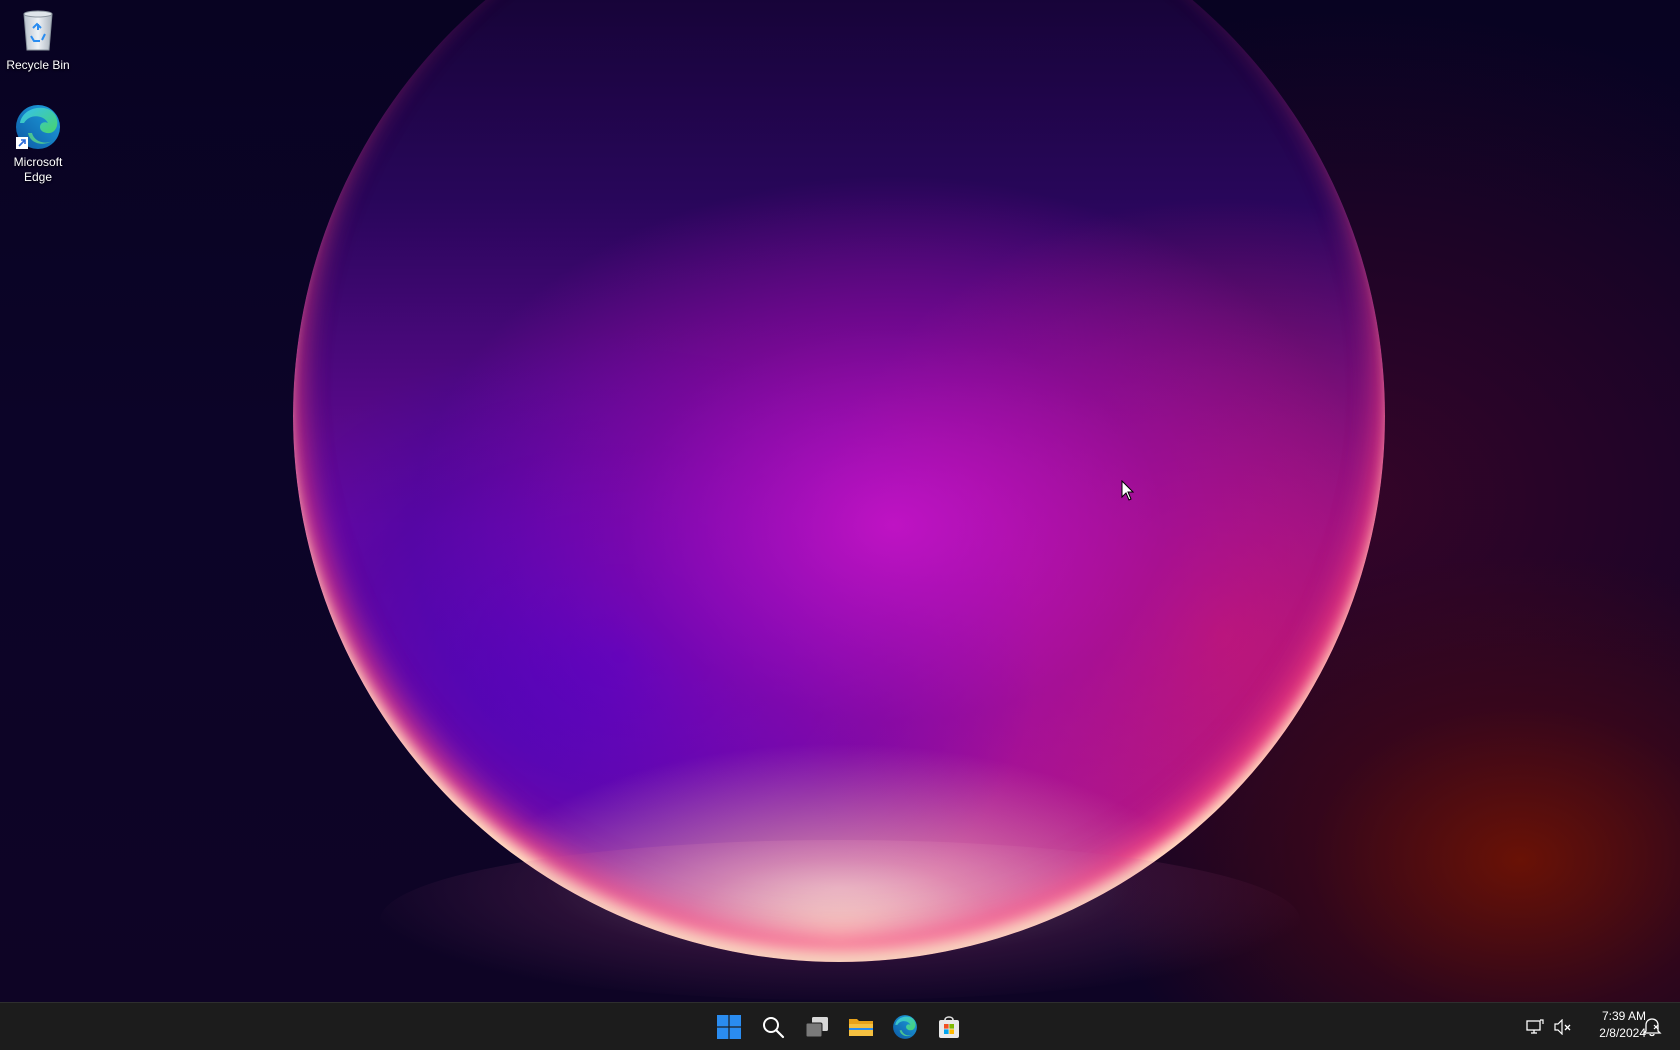  What do you see at coordinates (1535, 1027) in the screenshot?
I see `network-icon` at bounding box center [1535, 1027].